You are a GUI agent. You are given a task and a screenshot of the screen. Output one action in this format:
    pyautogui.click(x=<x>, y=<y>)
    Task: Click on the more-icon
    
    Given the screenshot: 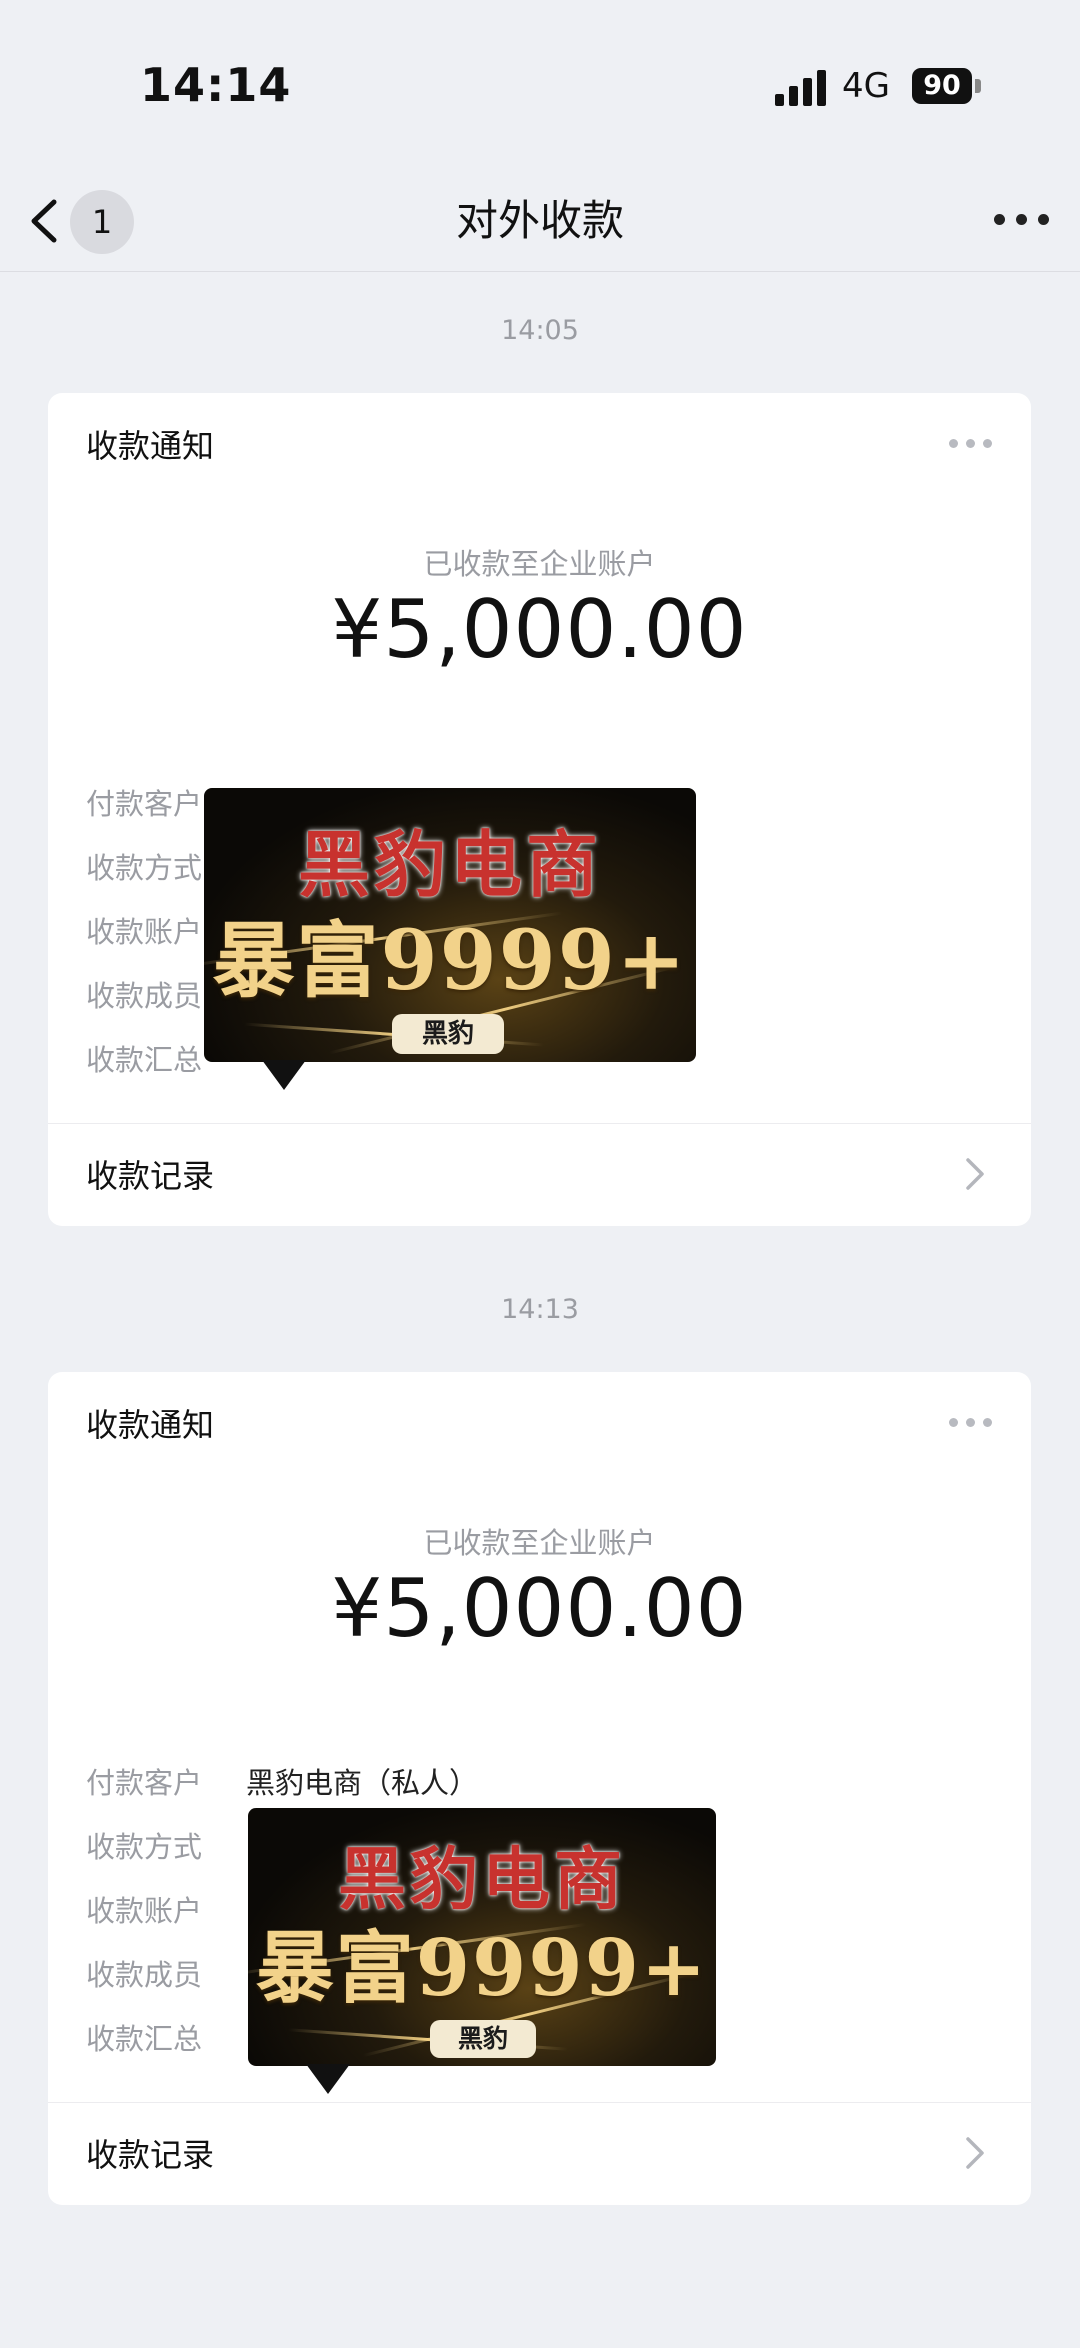 What is the action you would take?
    pyautogui.click(x=1022, y=220)
    